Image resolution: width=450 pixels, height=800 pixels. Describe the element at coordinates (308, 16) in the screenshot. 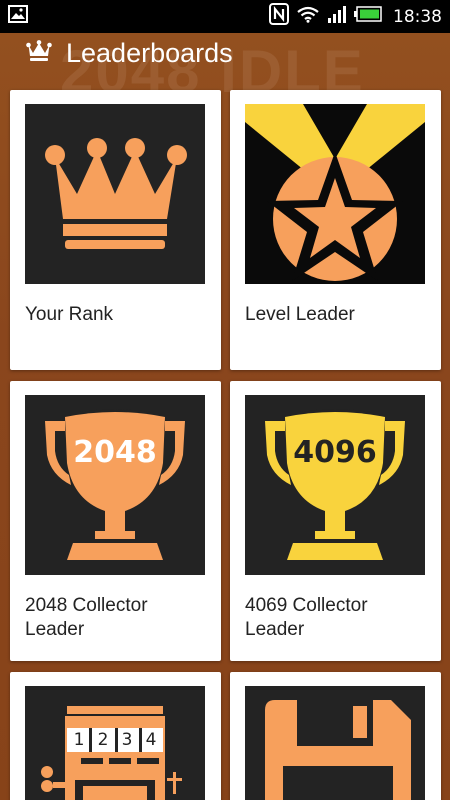

I see `wifi-icon` at that location.